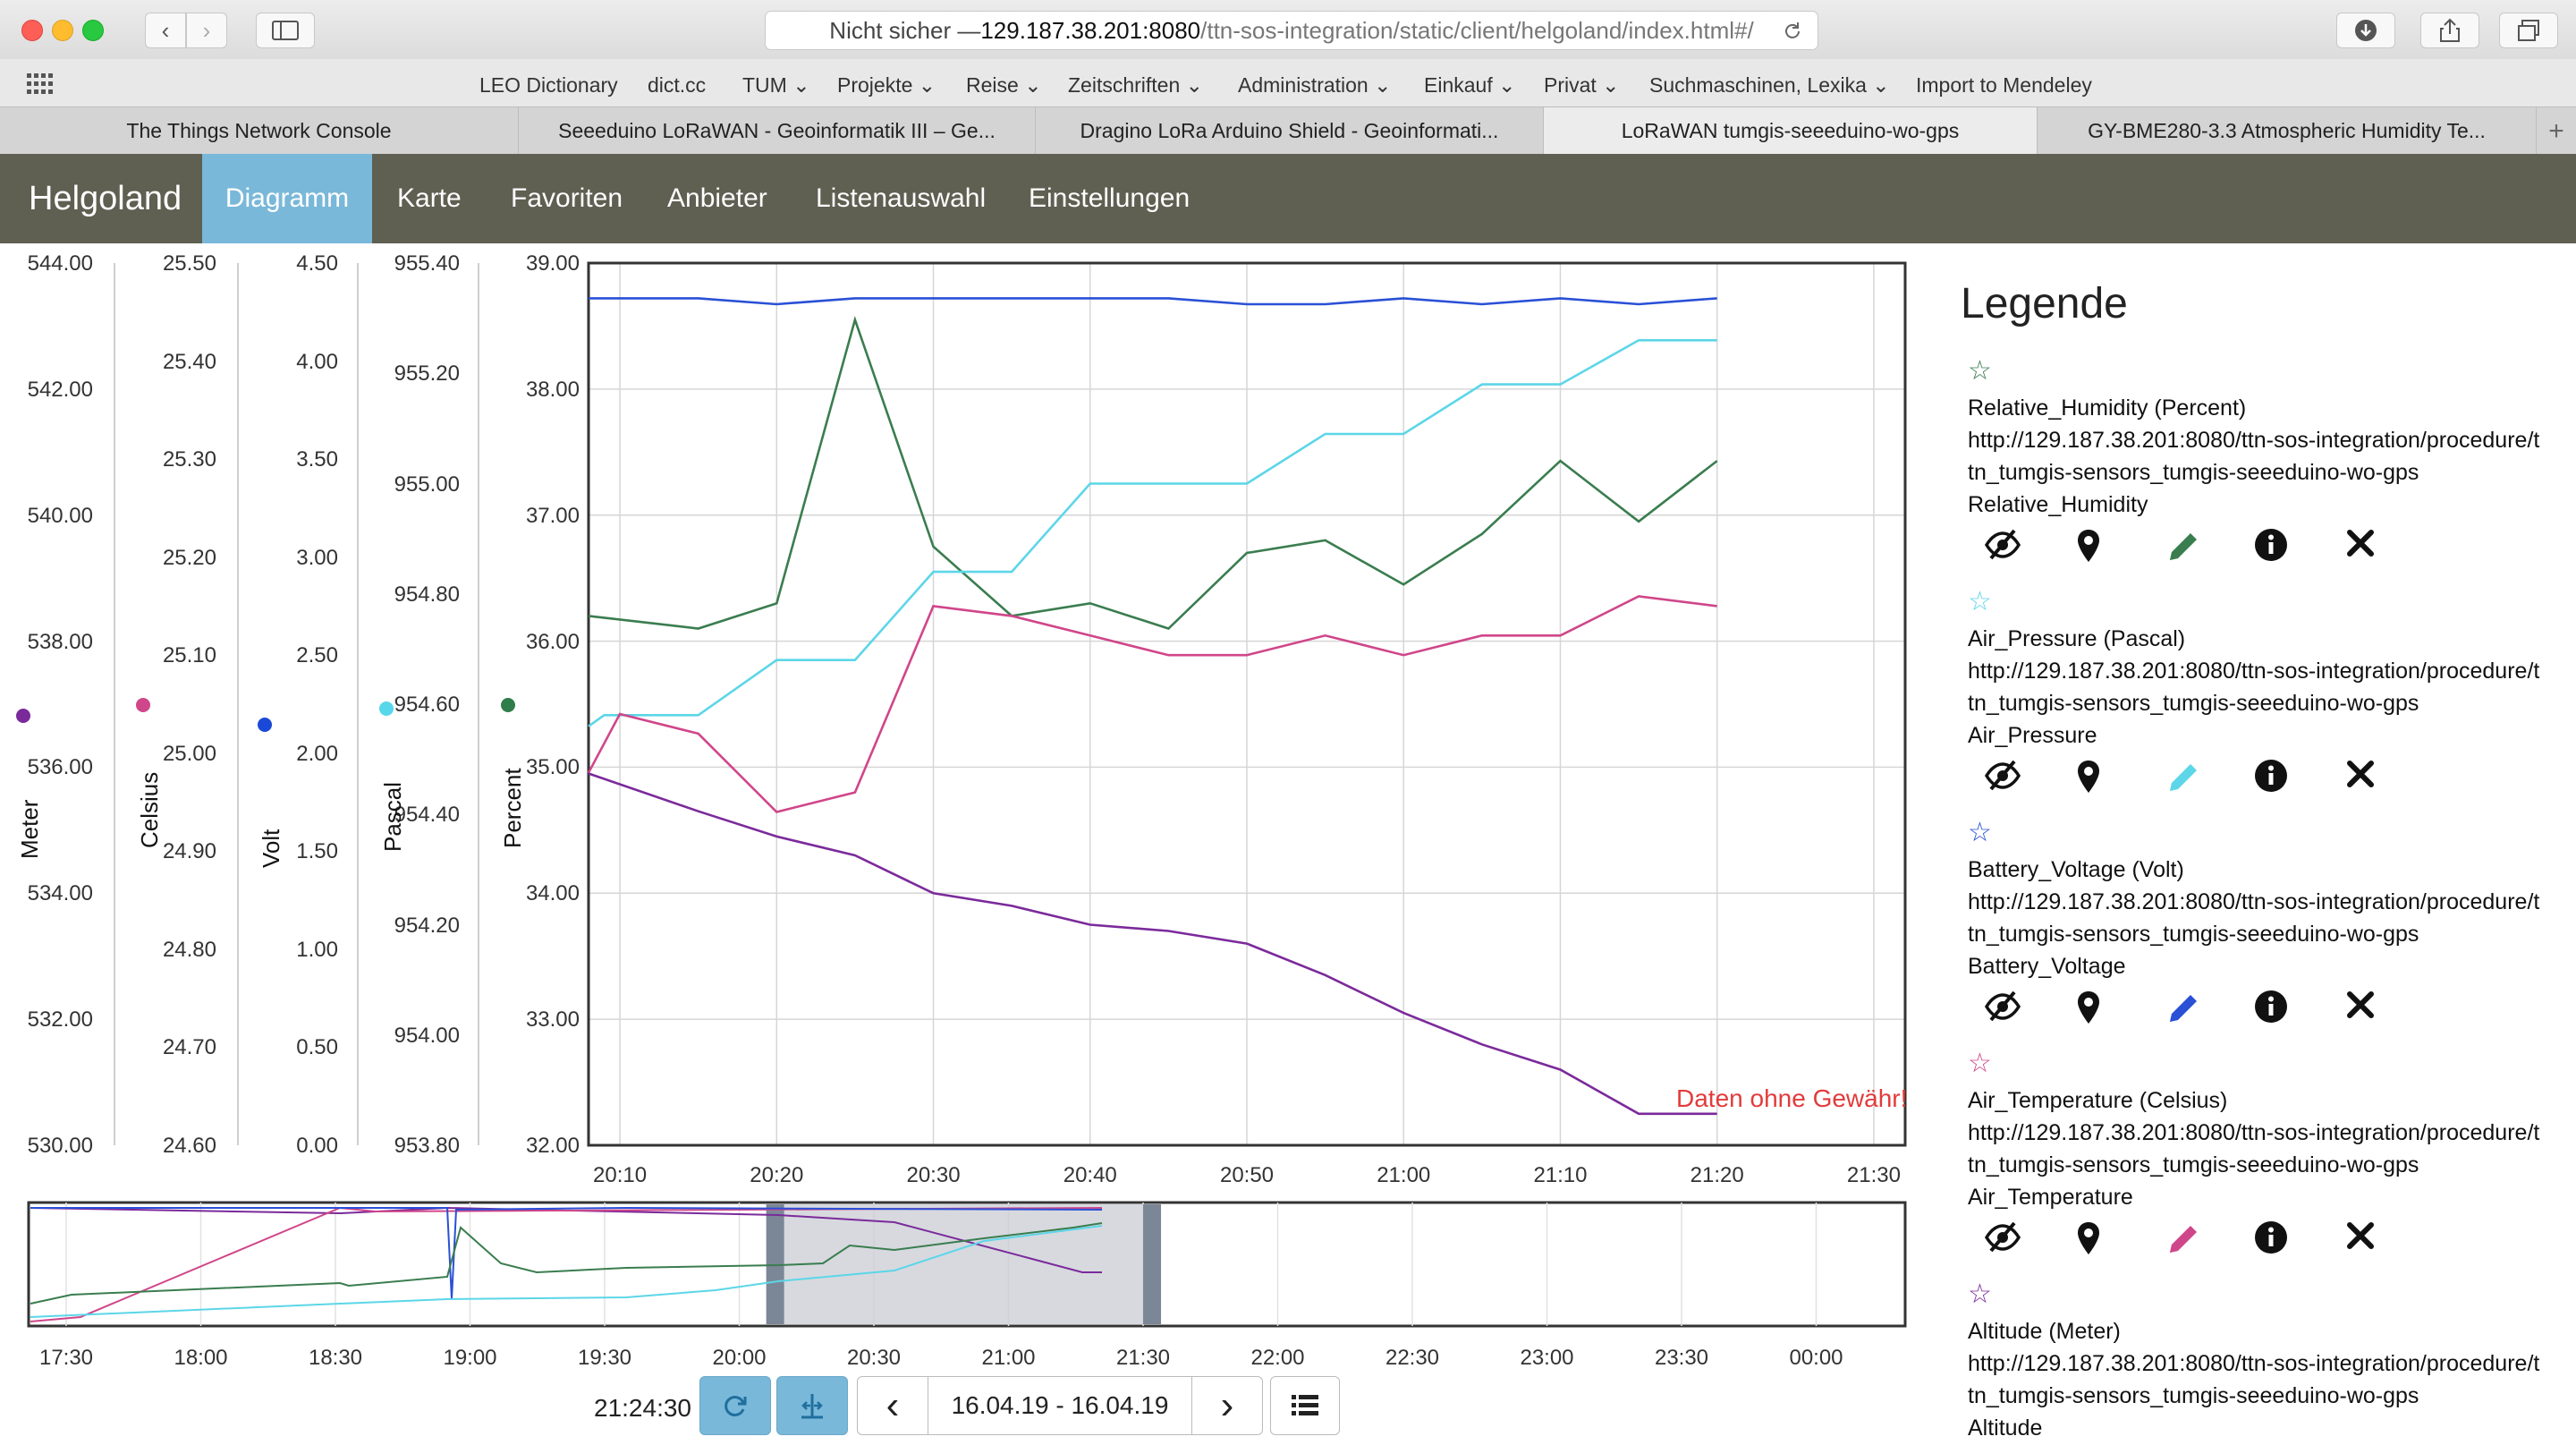  I want to click on bookmark-dictcc: dict.cc, so click(677, 85).